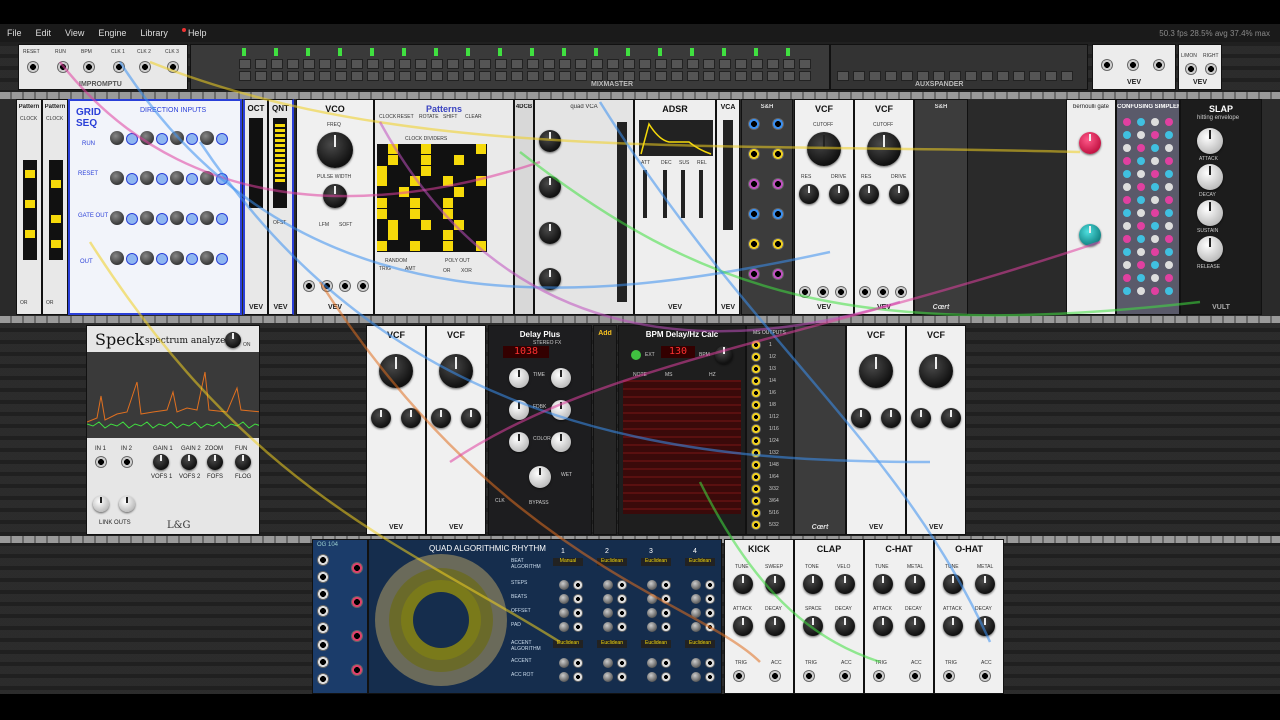 The image size is (1280, 720). I want to click on fun-knob, so click(243, 462).